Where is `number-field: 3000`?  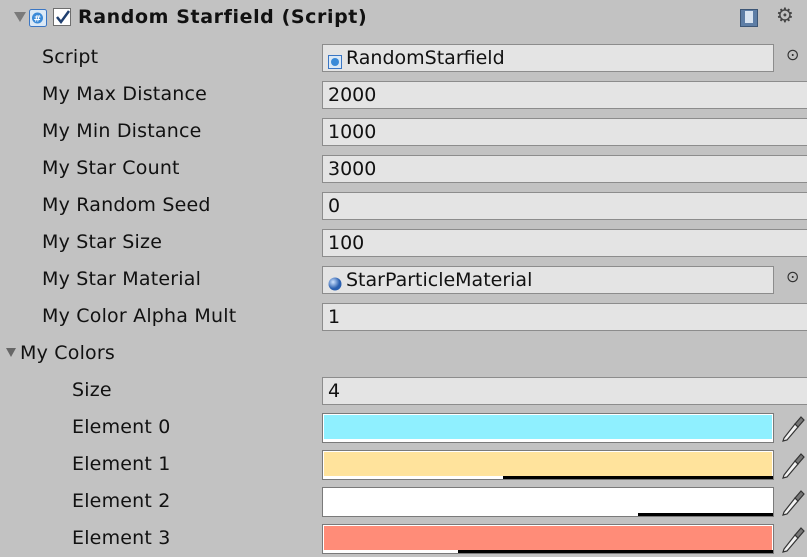 number-field: 3000 is located at coordinates (564, 169).